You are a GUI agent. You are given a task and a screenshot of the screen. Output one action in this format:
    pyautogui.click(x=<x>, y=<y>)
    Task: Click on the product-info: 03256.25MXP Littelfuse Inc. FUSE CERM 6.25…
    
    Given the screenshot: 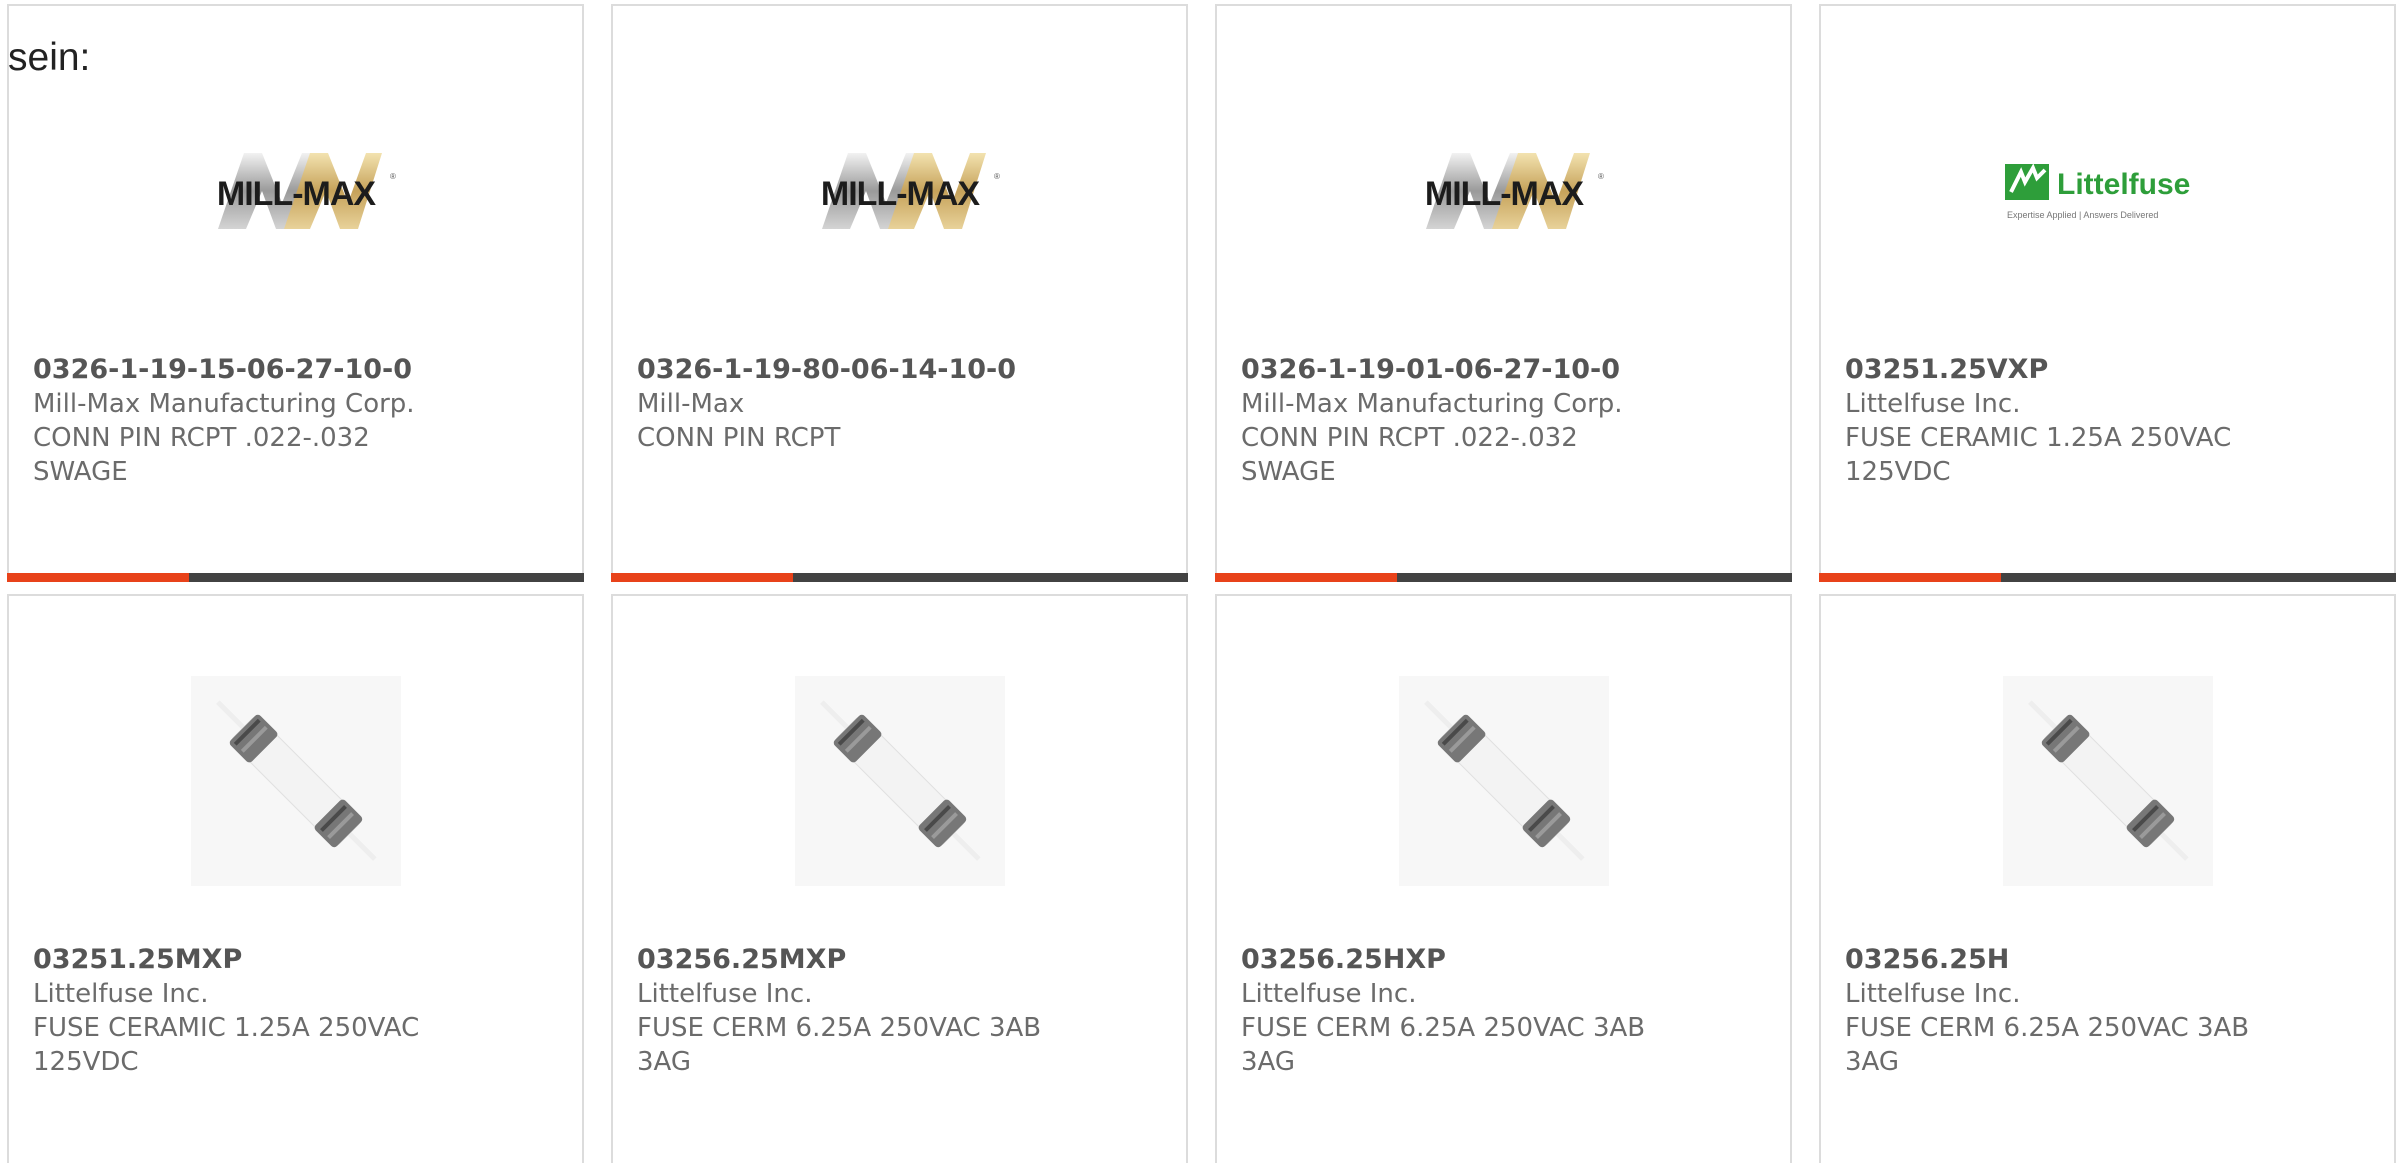 What is the action you would take?
    pyautogui.click(x=899, y=1011)
    